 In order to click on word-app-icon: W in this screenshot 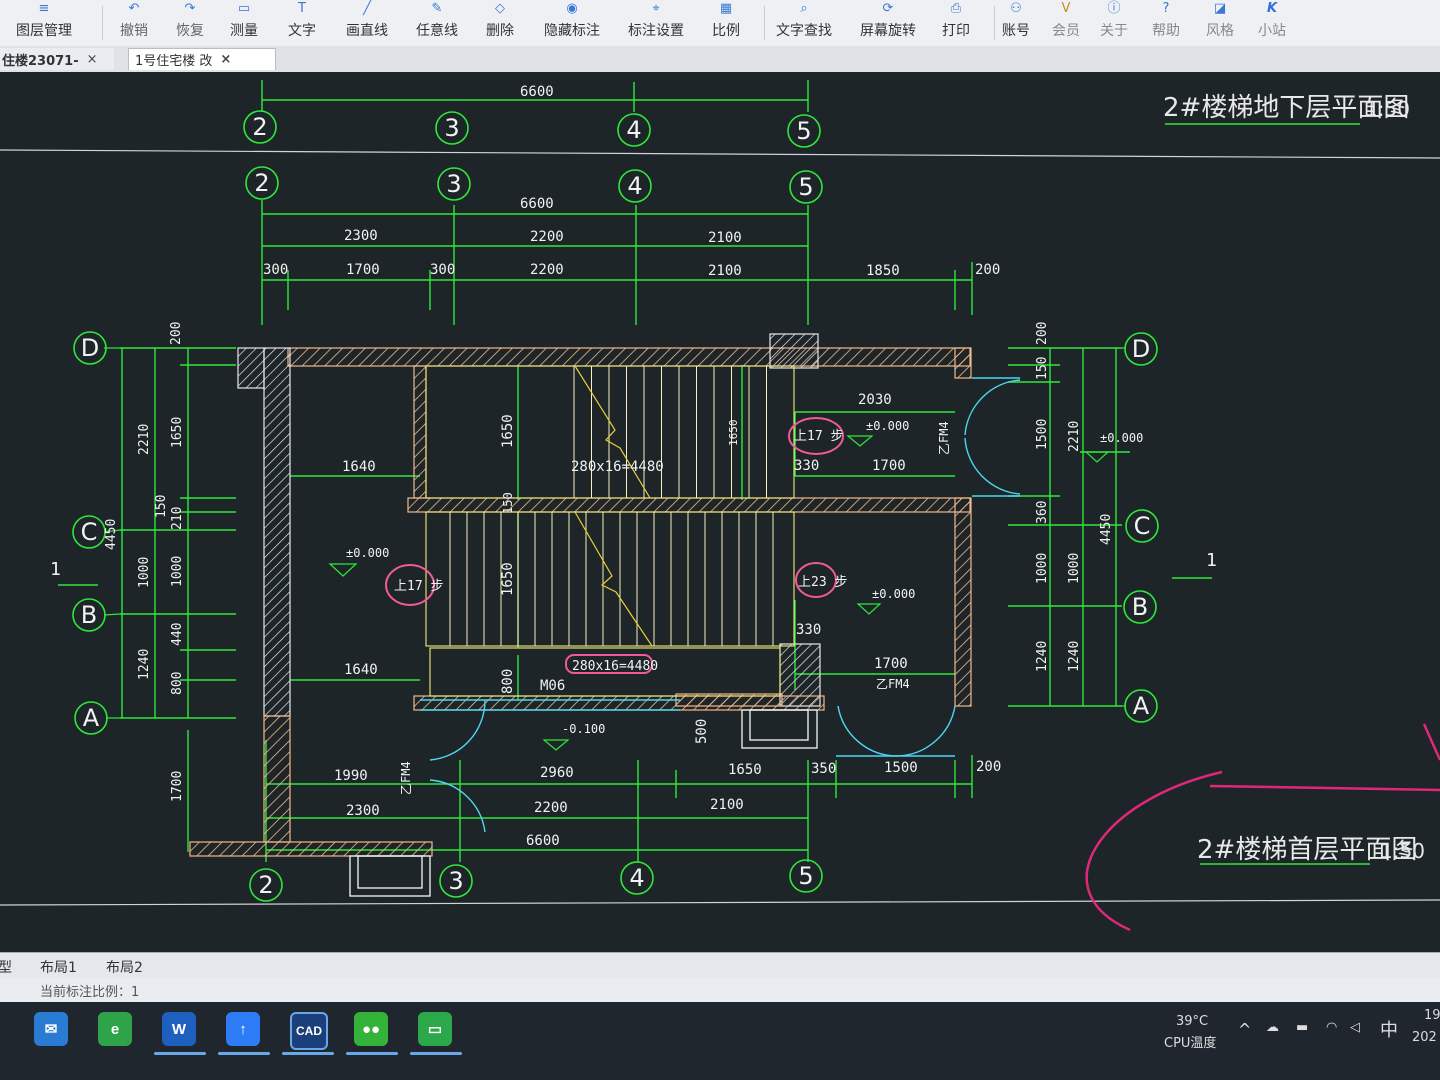, I will do `click(179, 1029)`.